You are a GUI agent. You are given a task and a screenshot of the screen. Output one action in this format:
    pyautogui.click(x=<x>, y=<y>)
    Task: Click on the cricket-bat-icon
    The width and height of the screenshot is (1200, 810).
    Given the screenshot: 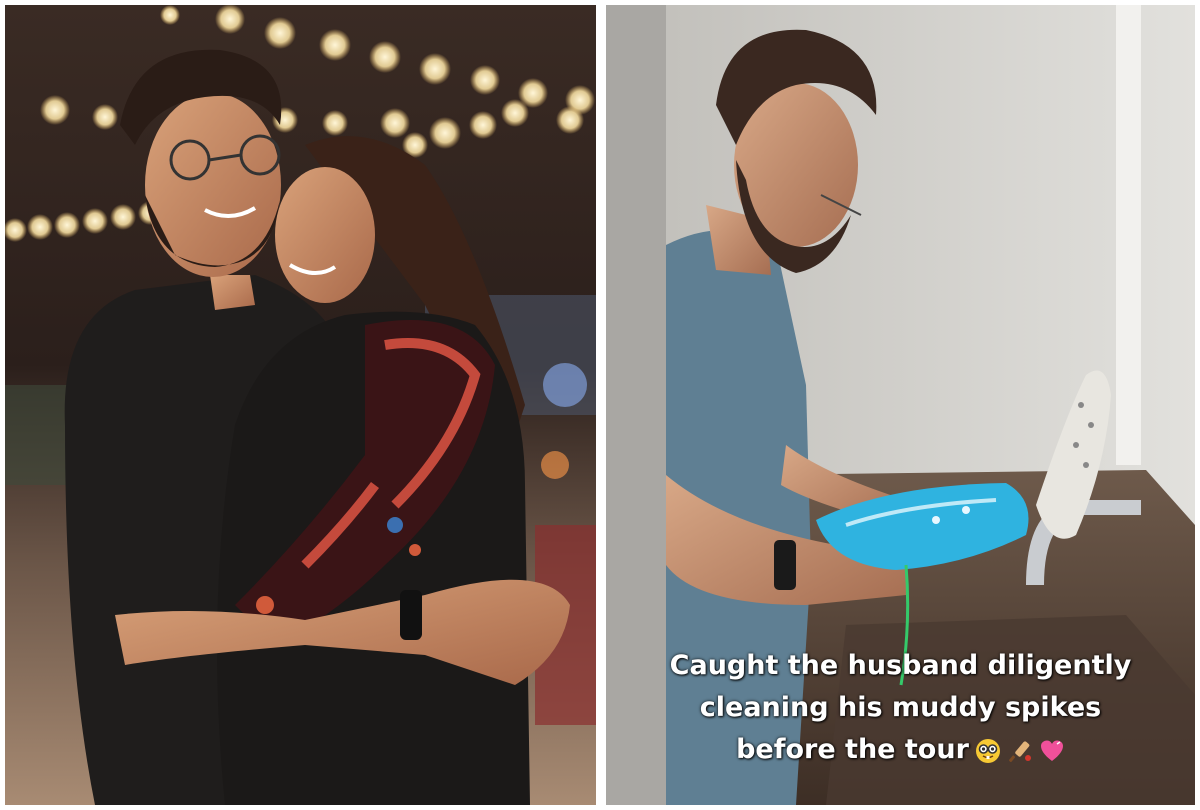 What is the action you would take?
    pyautogui.click(x=1019, y=751)
    